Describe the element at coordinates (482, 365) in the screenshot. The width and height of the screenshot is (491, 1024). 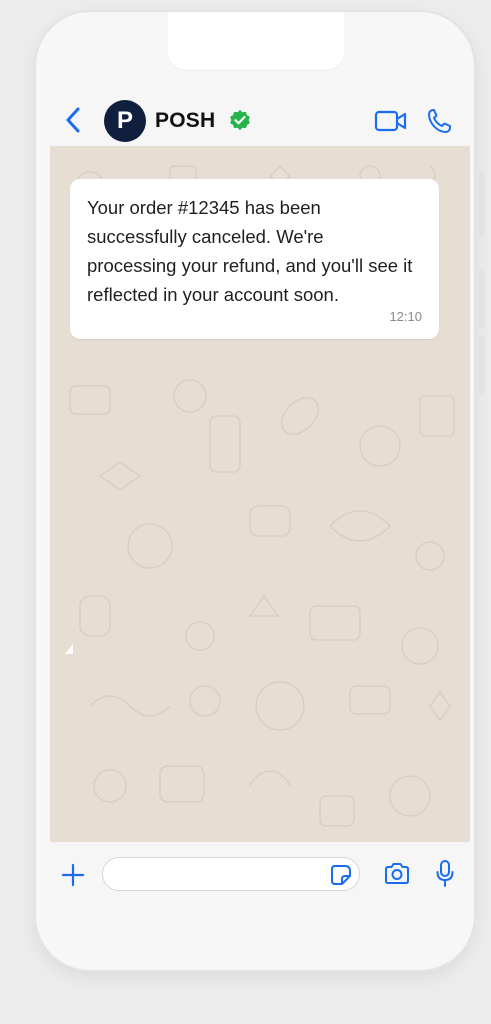
I see `phone-side-button-bottom` at that location.